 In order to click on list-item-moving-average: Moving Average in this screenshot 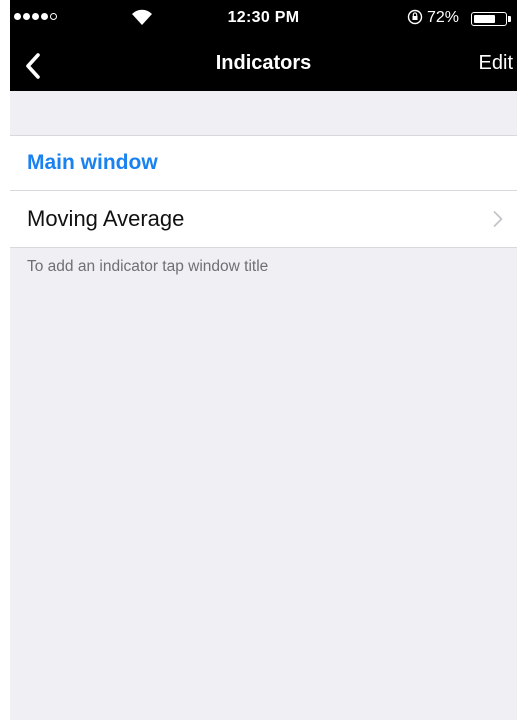, I will do `click(263, 219)`.